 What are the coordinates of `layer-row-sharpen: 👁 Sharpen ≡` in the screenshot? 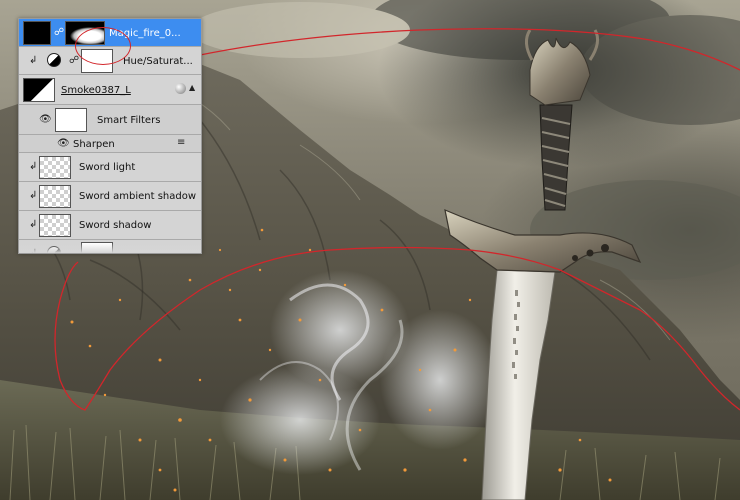 It's located at (110, 144).